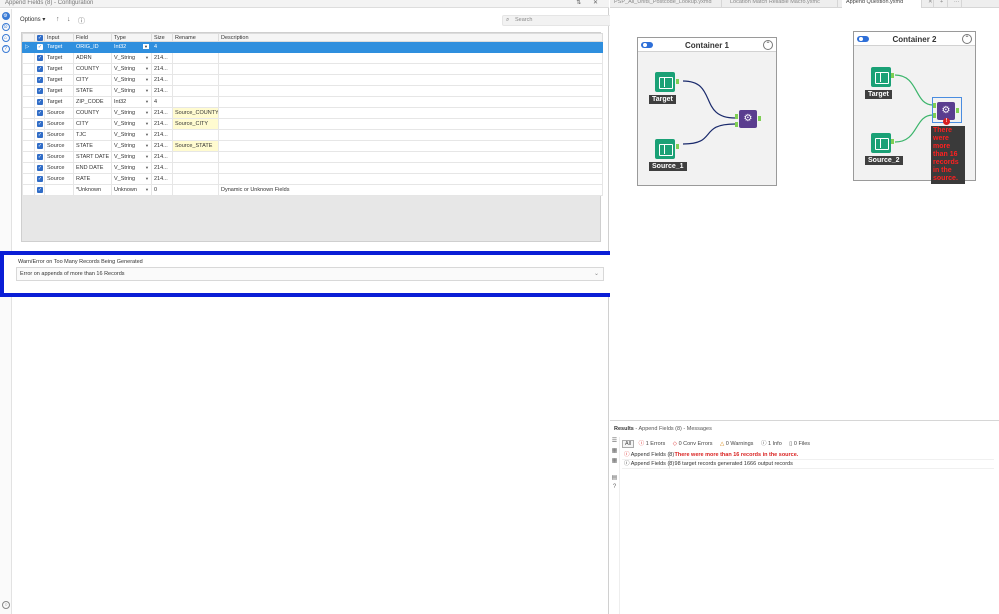 Image resolution: width=999 pixels, height=614 pixels. Describe the element at coordinates (58, 19) in the screenshot. I see `move-up-icon: ↑` at that location.